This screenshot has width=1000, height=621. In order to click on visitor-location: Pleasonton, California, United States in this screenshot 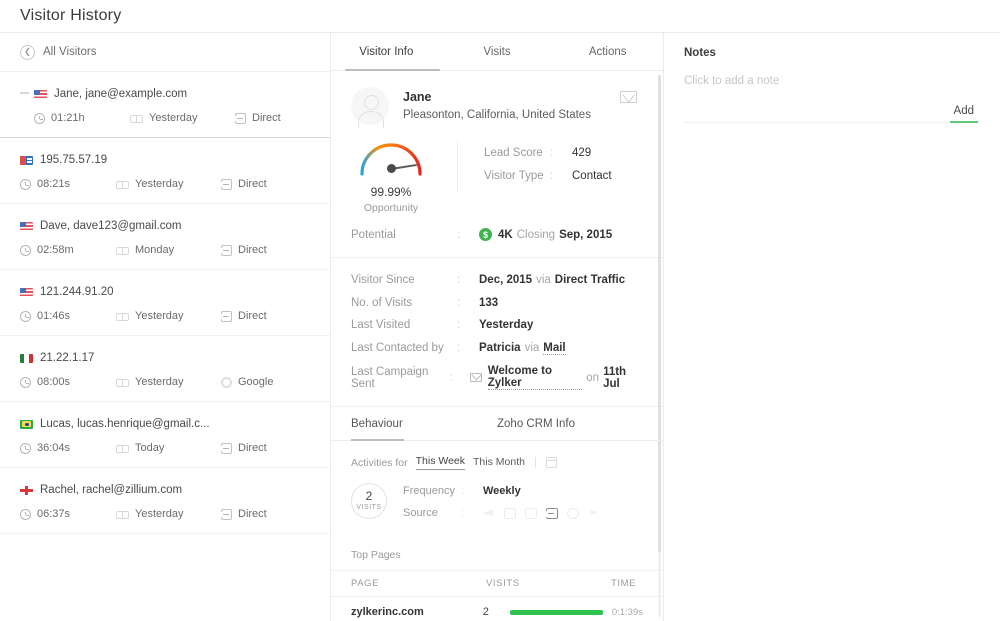, I will do `click(497, 115)`.